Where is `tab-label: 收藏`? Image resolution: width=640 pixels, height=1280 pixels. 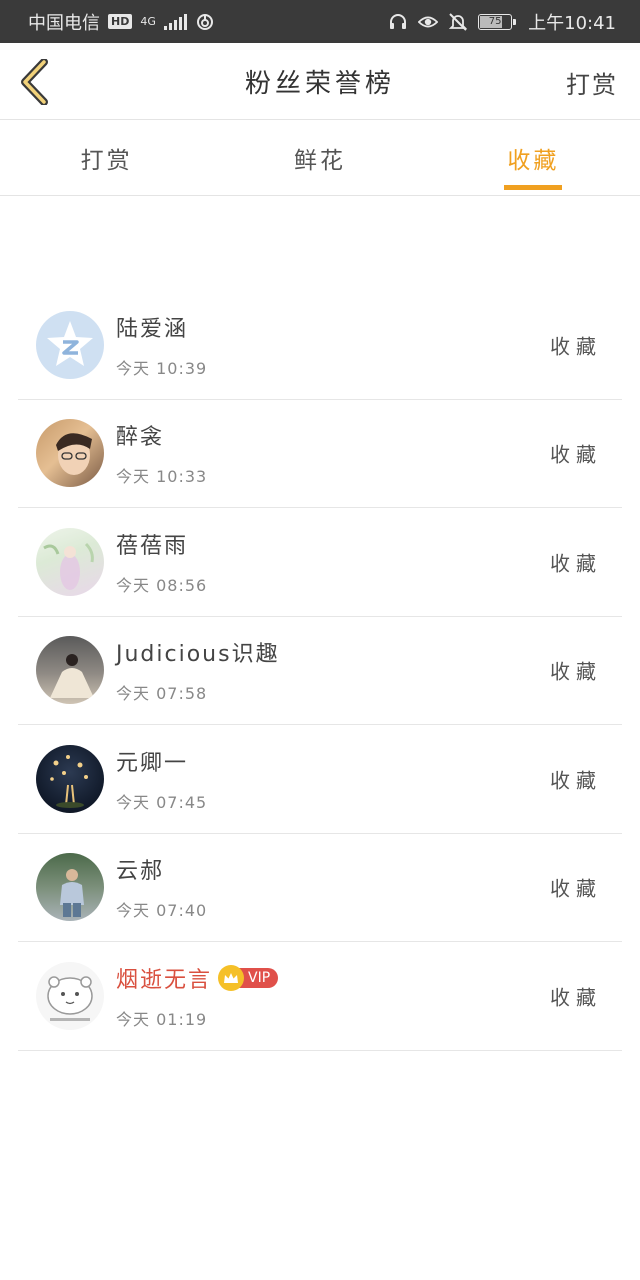 tab-label: 收藏 is located at coordinates (533, 161).